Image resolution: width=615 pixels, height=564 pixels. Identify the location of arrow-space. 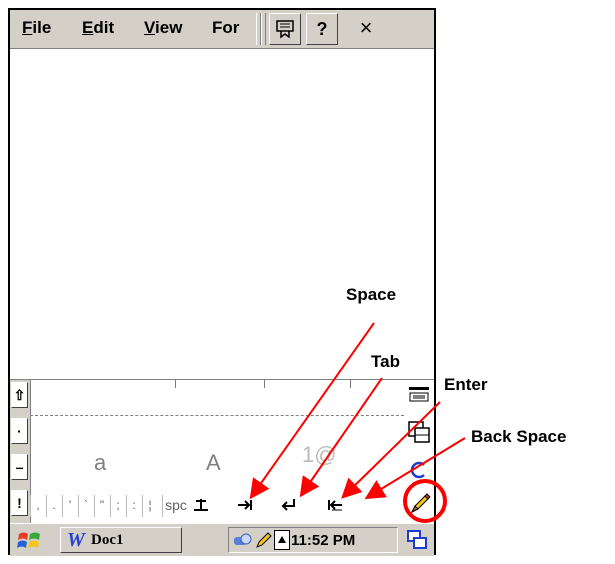
(312, 411).